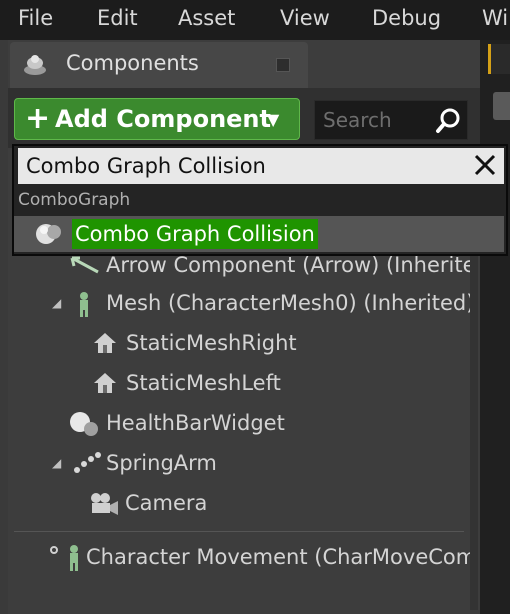 The width and height of the screenshot is (510, 614). What do you see at coordinates (495, 18) in the screenshot?
I see `menu-window: Wi` at bounding box center [495, 18].